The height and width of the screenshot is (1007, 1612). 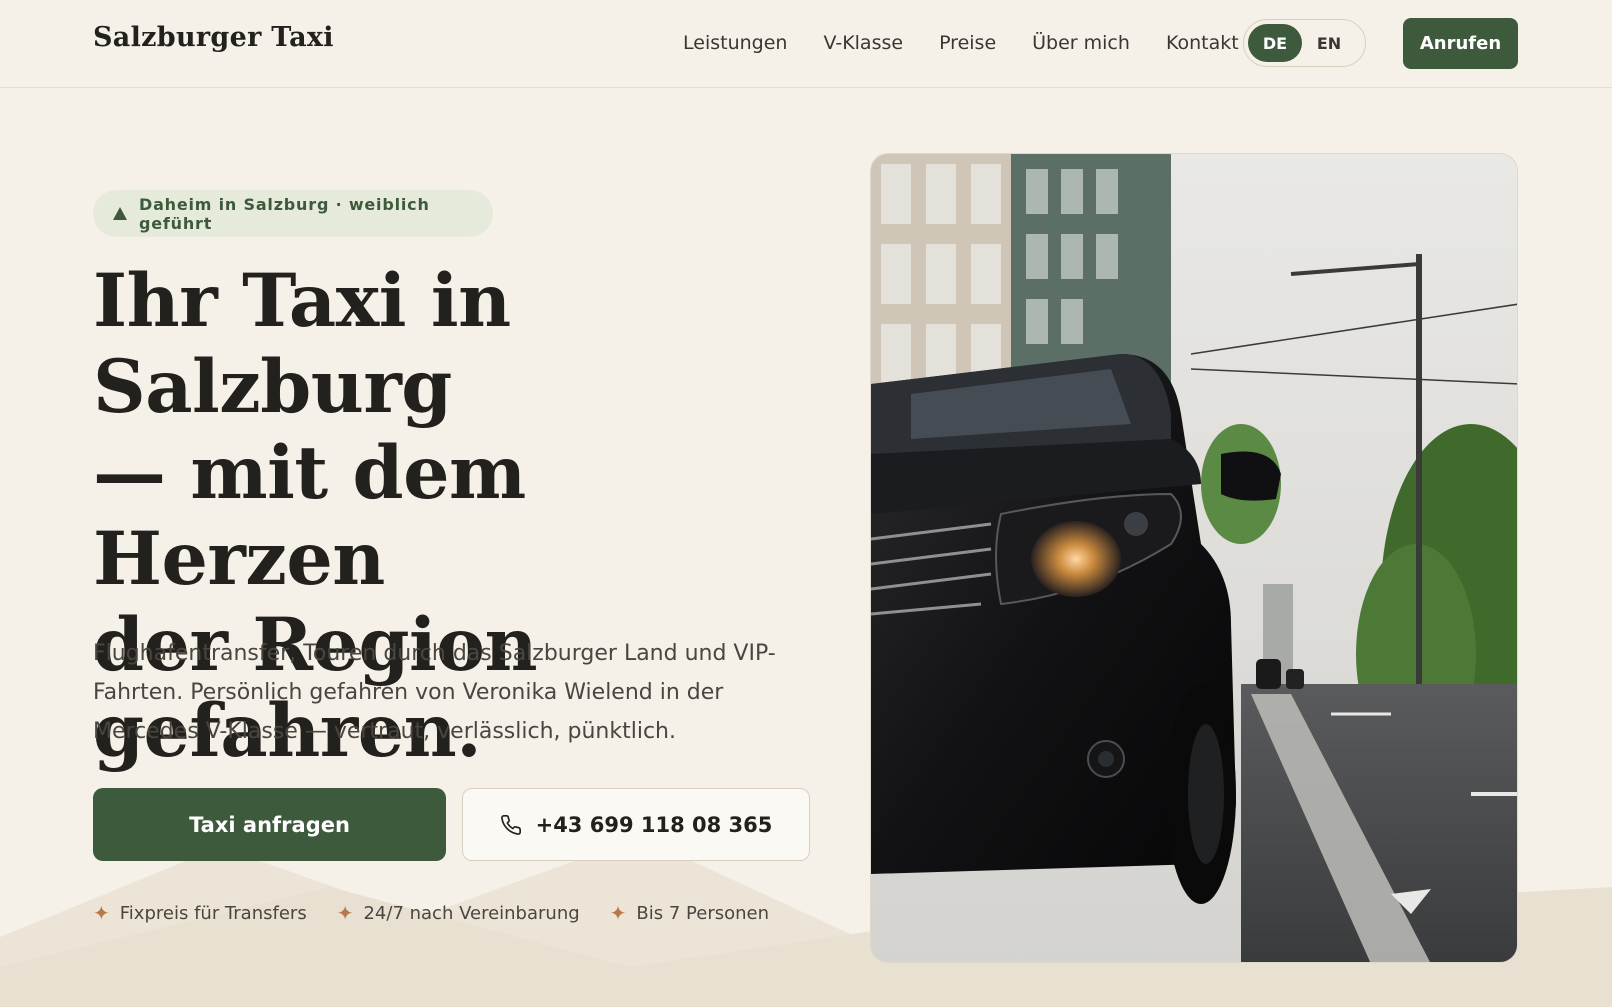 What do you see at coordinates (863, 43) in the screenshot?
I see `nav-item-v-klasse: V-Klasse` at bounding box center [863, 43].